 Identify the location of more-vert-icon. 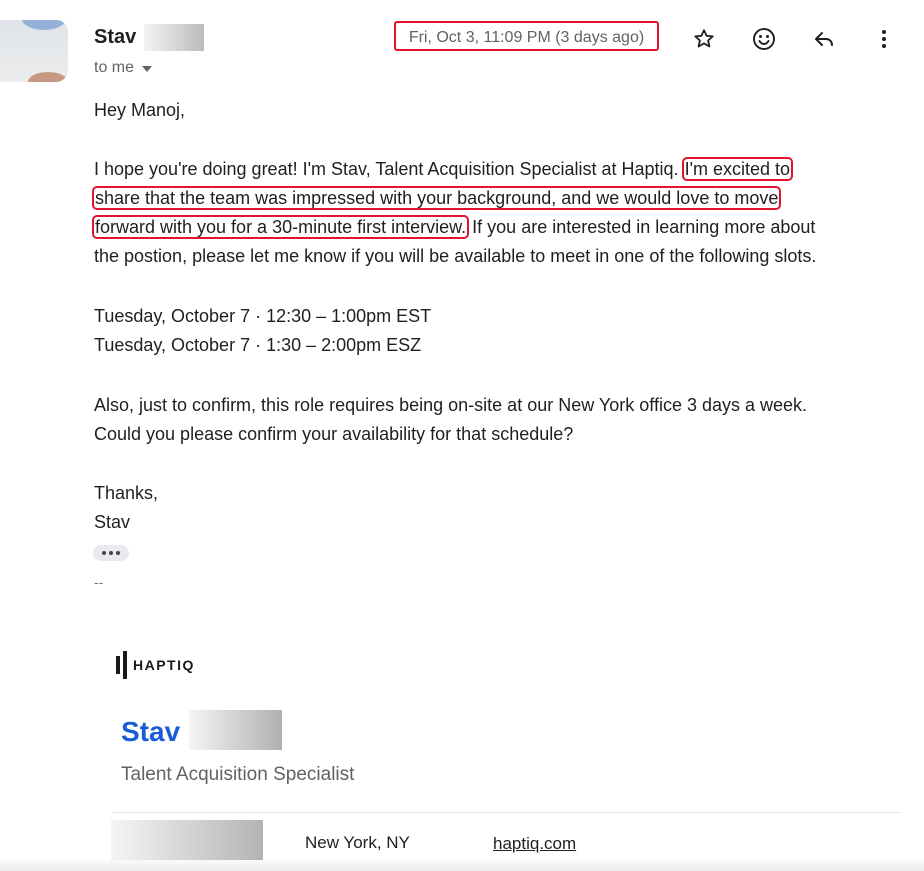
(884, 39).